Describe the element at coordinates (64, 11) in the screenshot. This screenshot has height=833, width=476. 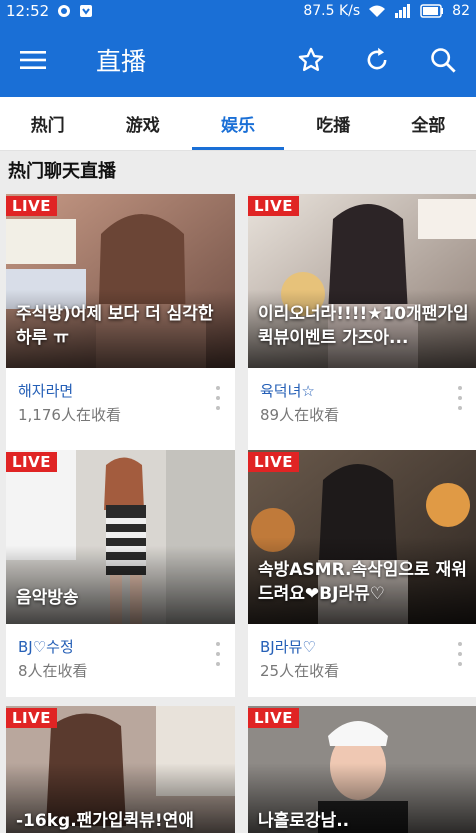
I see `notification-icon` at that location.